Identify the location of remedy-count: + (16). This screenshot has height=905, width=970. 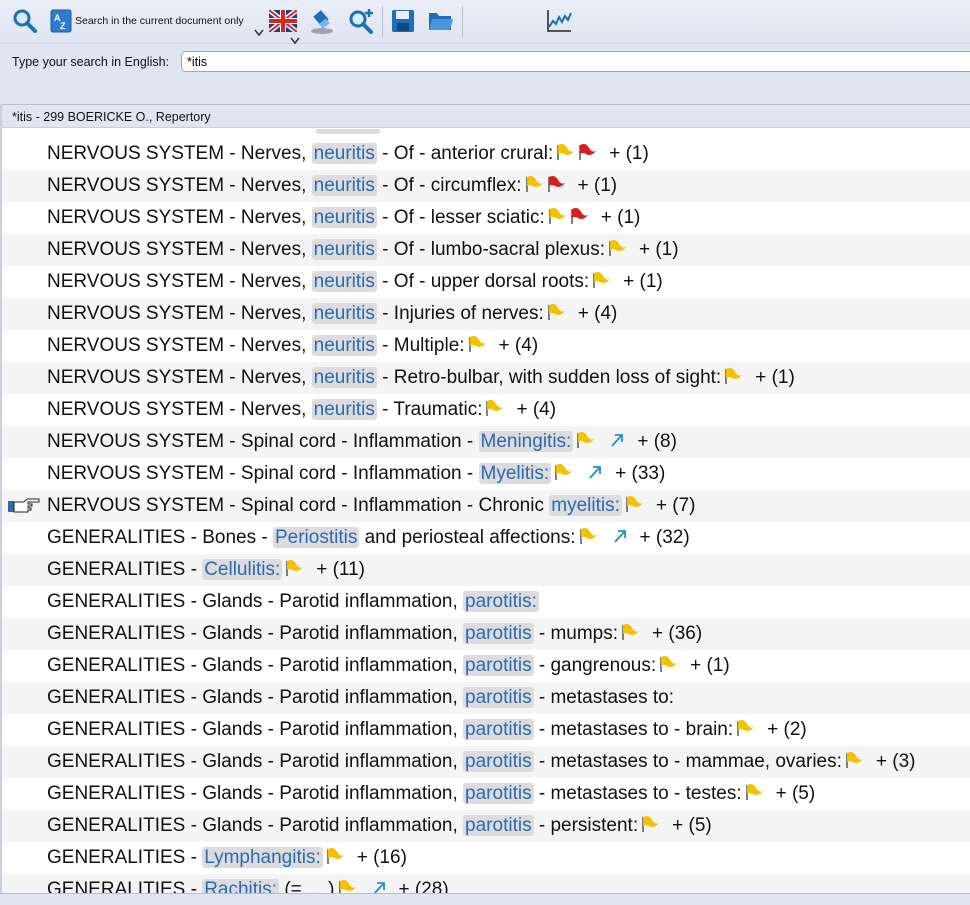
(382, 857).